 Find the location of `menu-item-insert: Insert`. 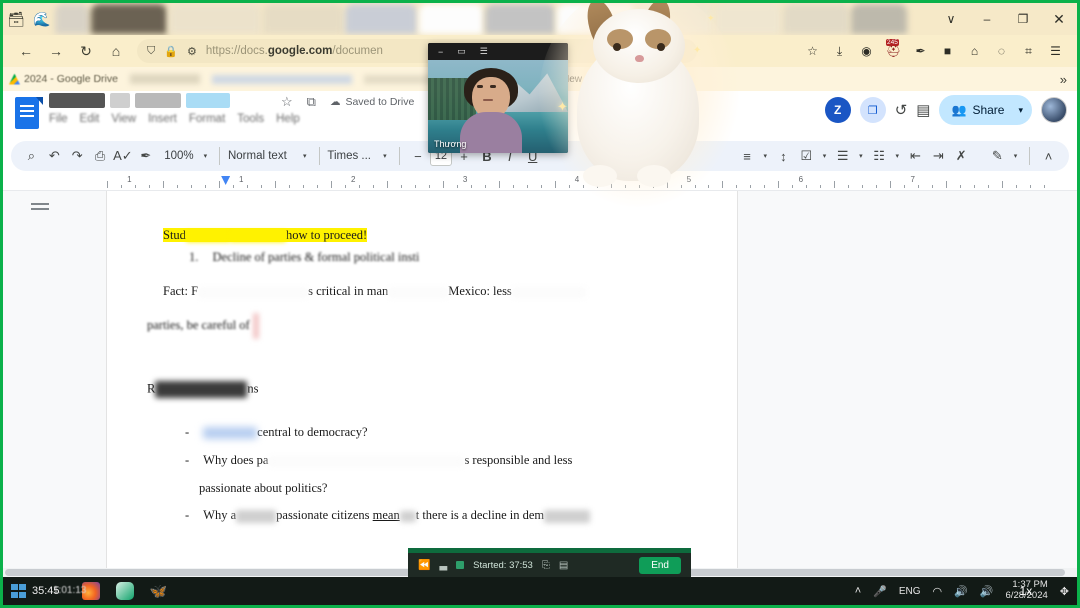

menu-item-insert: Insert is located at coordinates (162, 119).